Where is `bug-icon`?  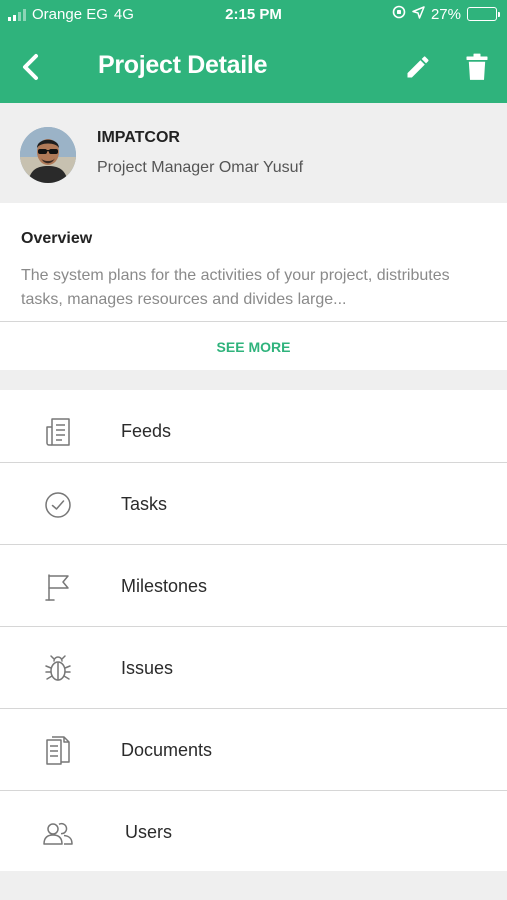 bug-icon is located at coordinates (58, 669).